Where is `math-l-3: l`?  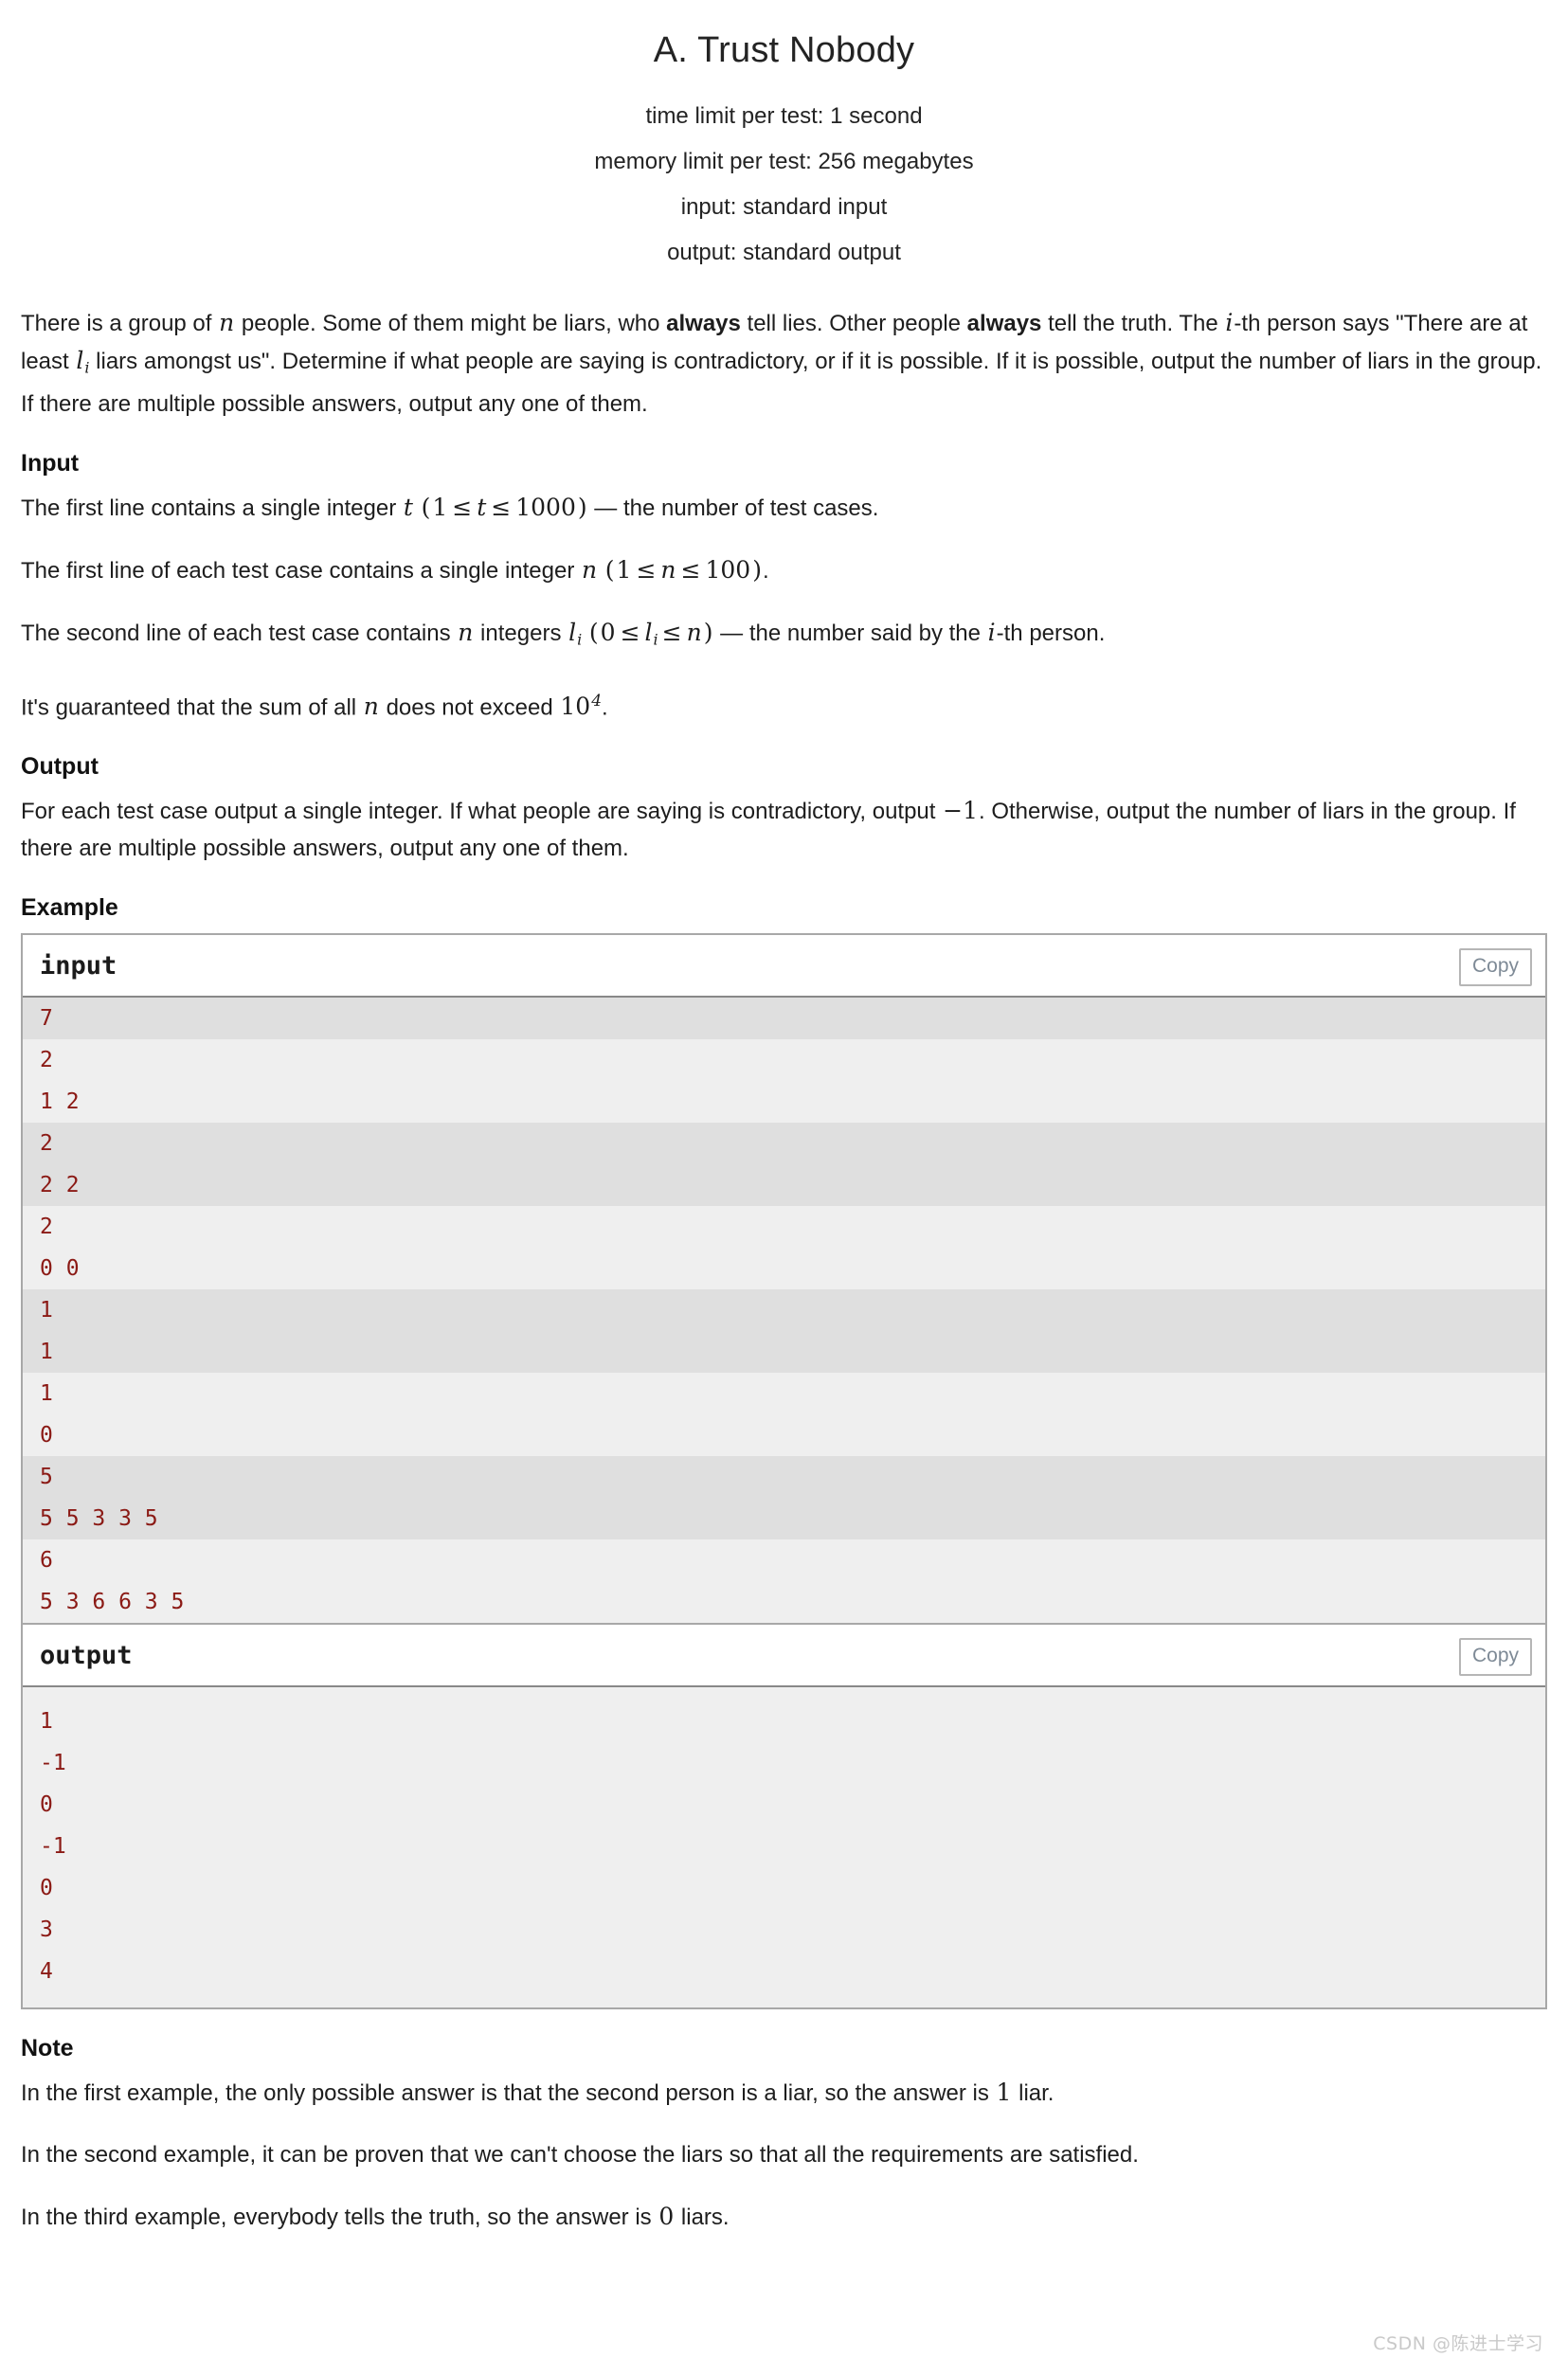
math-l-3: l is located at coordinates (648, 633).